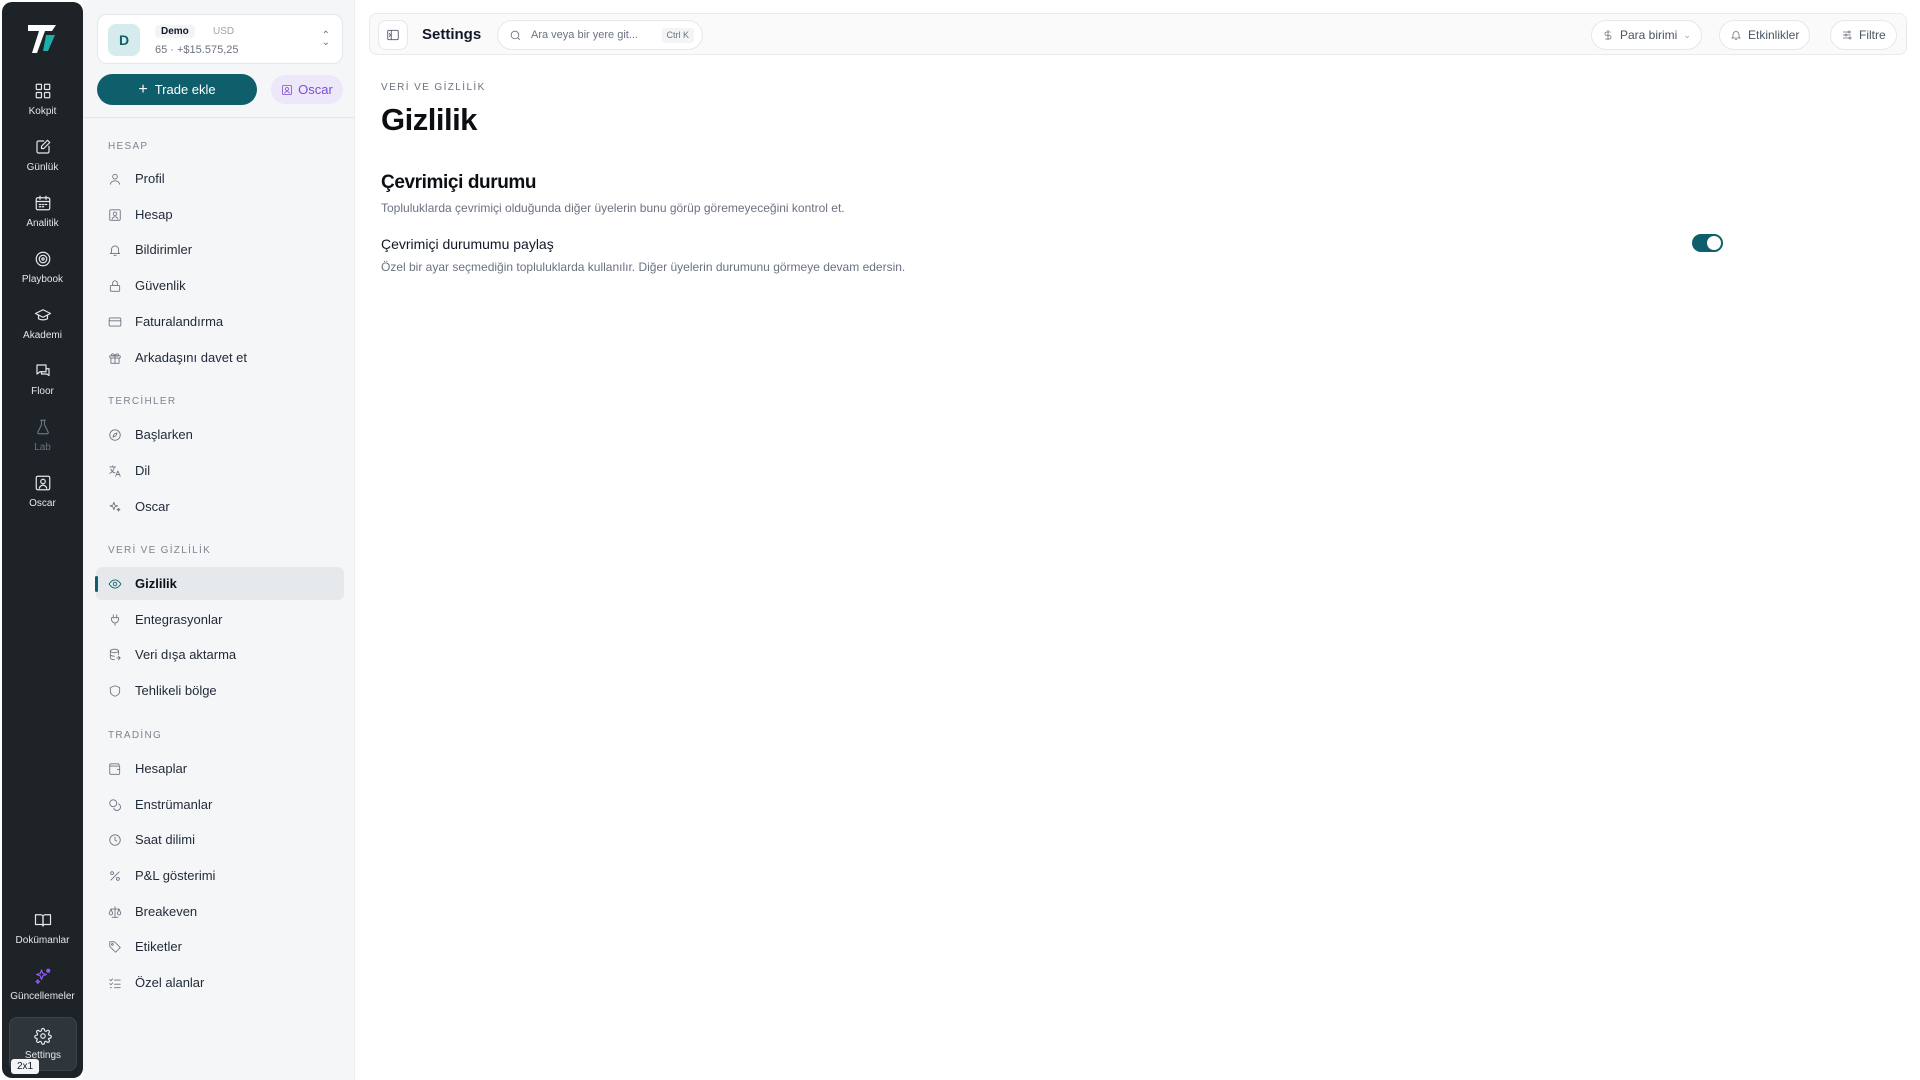 The height and width of the screenshot is (1080, 1920). Describe the element at coordinates (315, 89) in the screenshot. I see `oscar-button-label: Oscar` at that location.